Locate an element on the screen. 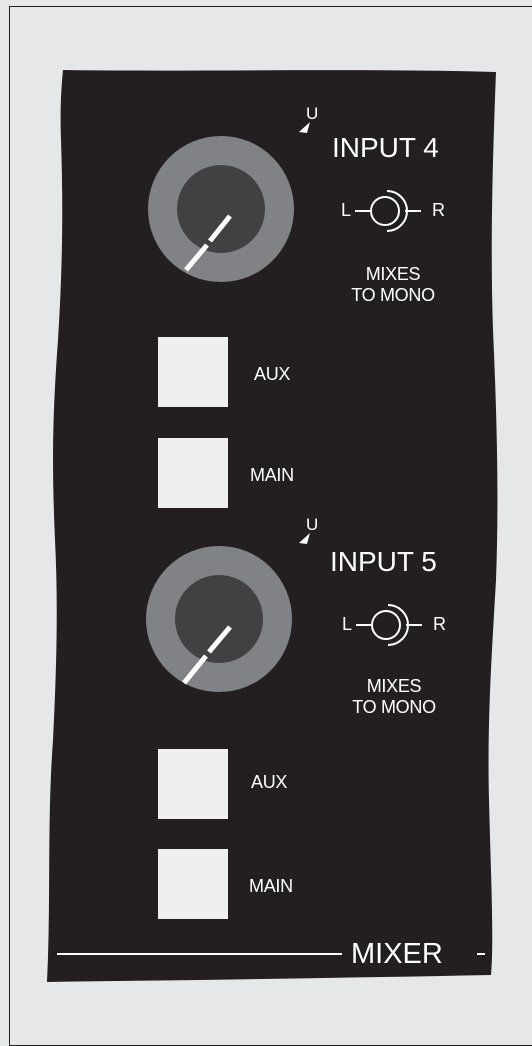  channel-title: INPUT 4 is located at coordinates (385, 147).